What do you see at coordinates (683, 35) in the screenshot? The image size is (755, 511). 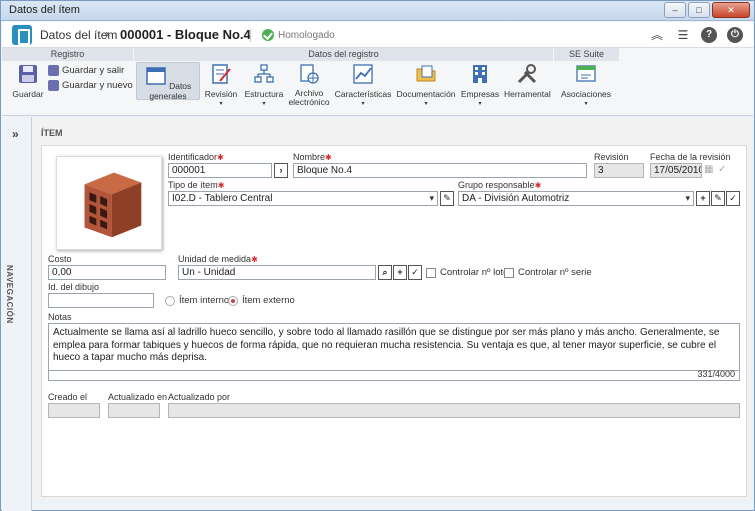 I see `list-icon: ☰` at bounding box center [683, 35].